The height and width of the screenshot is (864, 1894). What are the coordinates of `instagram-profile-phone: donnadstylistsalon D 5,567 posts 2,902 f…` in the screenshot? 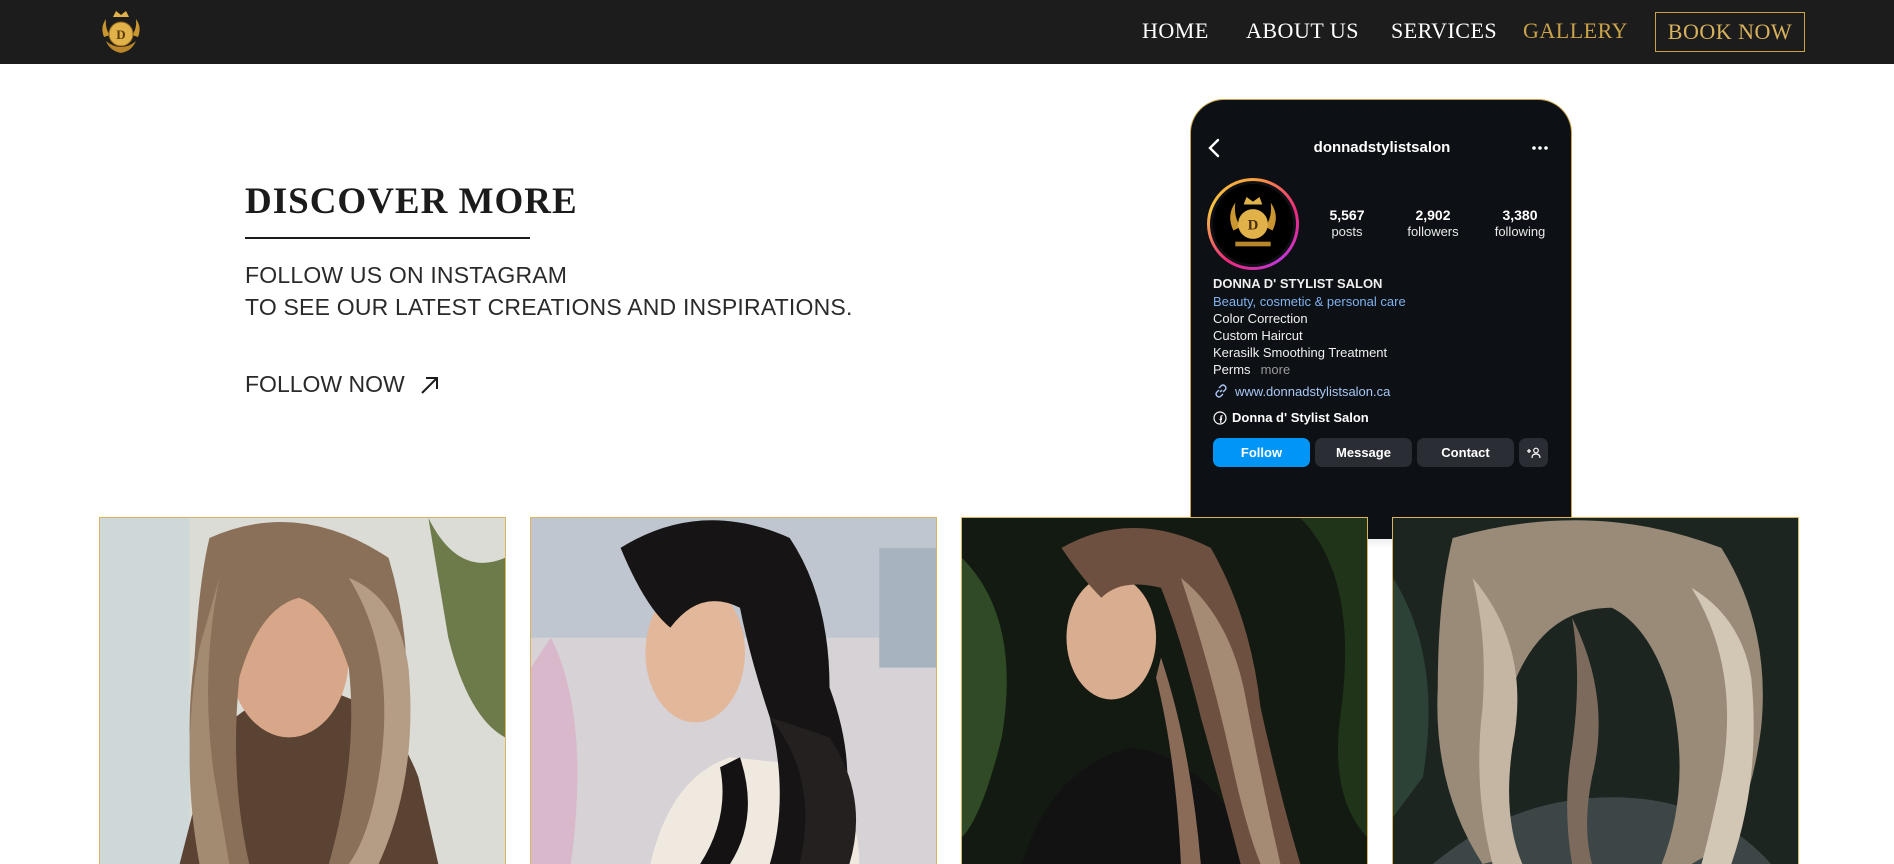 It's located at (1381, 319).